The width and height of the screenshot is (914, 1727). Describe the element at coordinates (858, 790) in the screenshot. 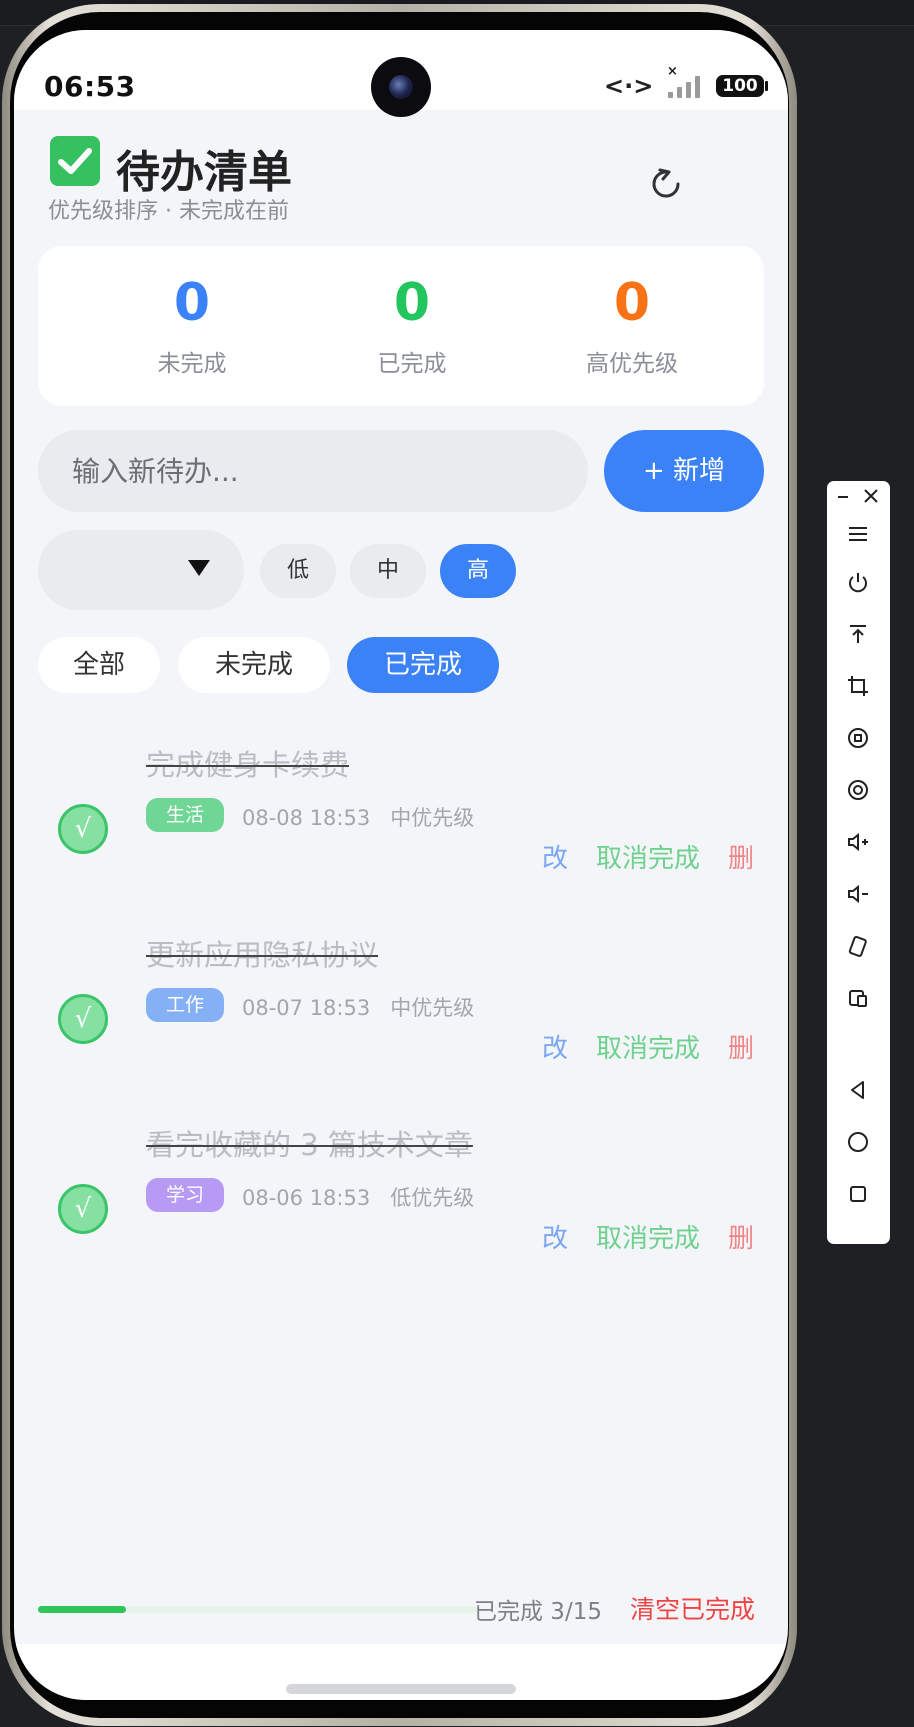

I see `screenshot-icon` at that location.